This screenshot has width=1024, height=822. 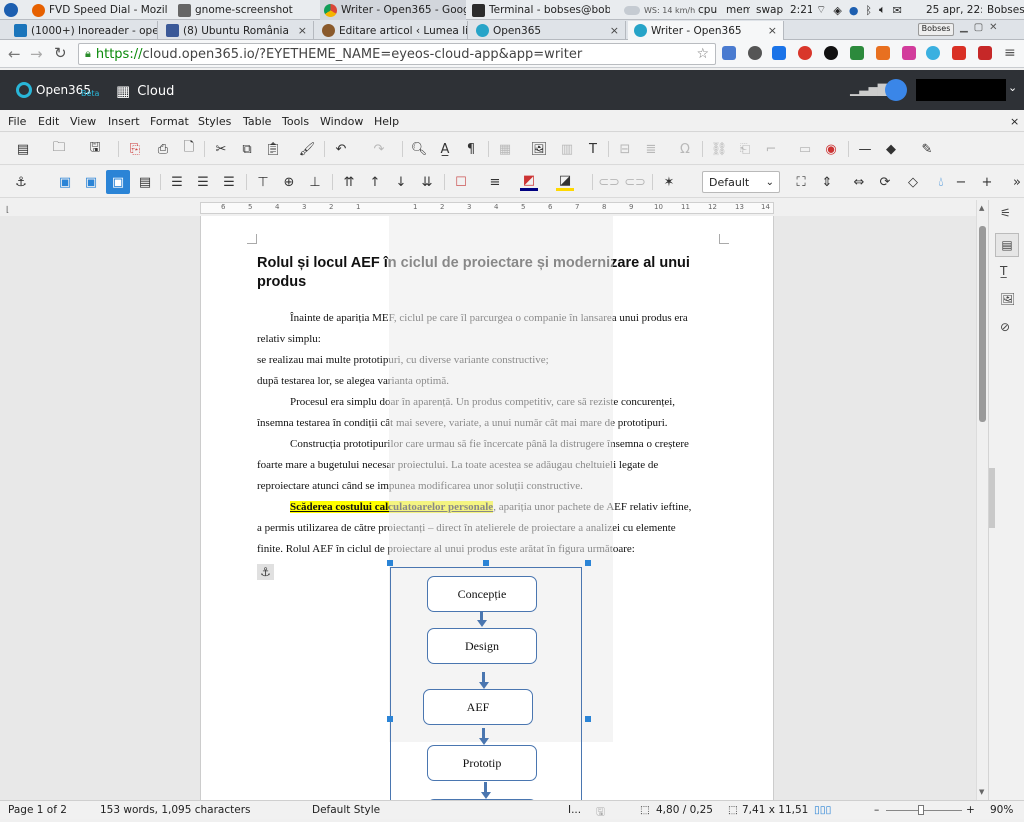 I want to click on user-menu: Bobses, so click(x=1003, y=10).